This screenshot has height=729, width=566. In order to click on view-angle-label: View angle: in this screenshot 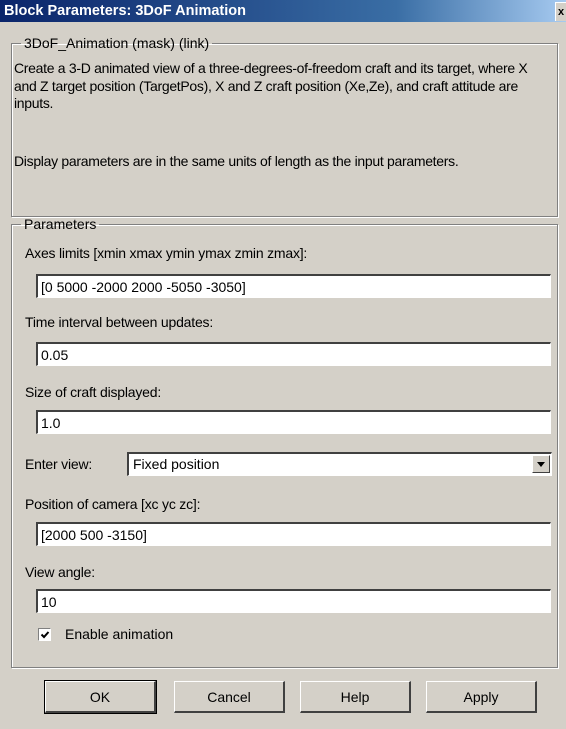, I will do `click(60, 572)`.